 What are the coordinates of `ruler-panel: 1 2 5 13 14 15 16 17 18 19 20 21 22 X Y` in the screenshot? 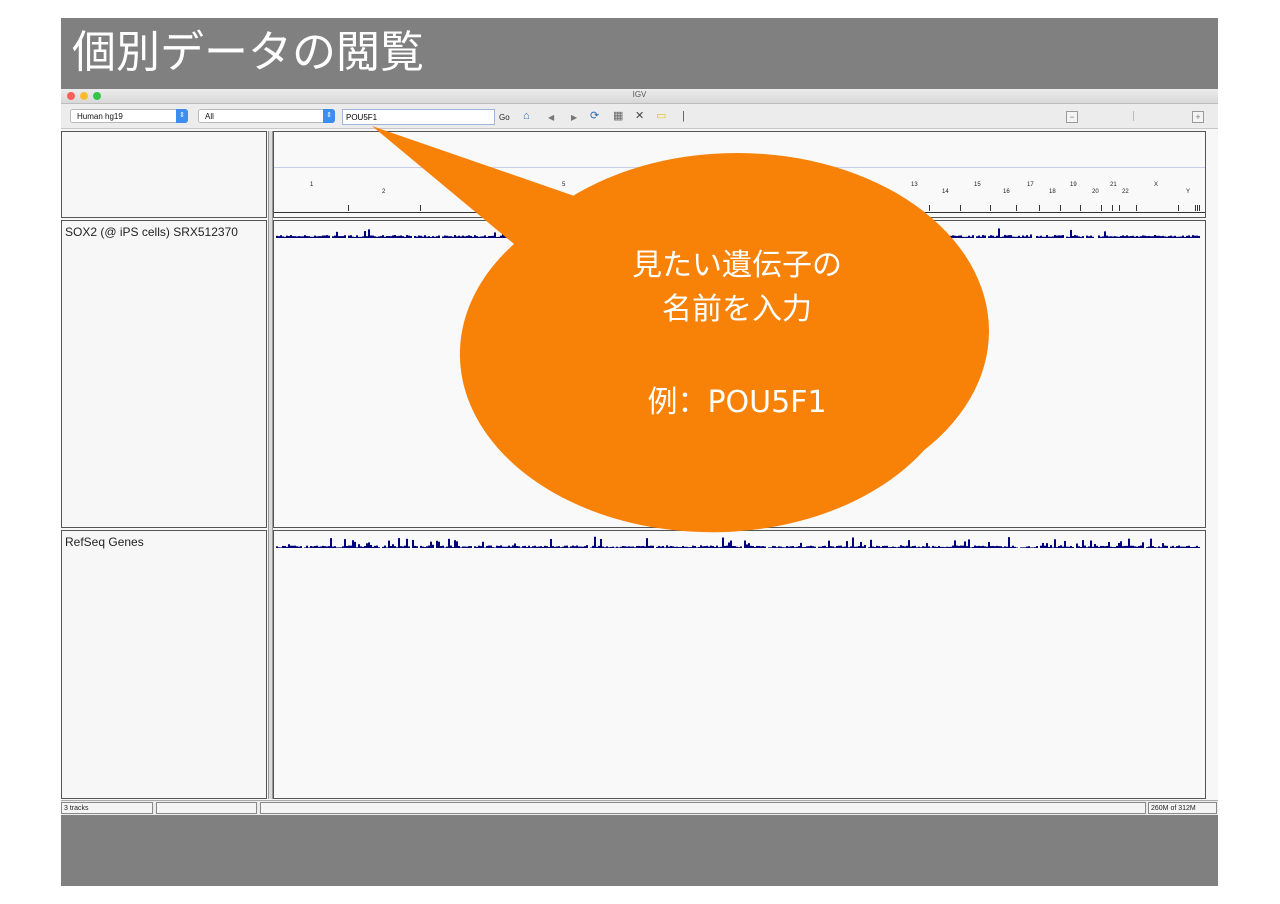 It's located at (739, 174).